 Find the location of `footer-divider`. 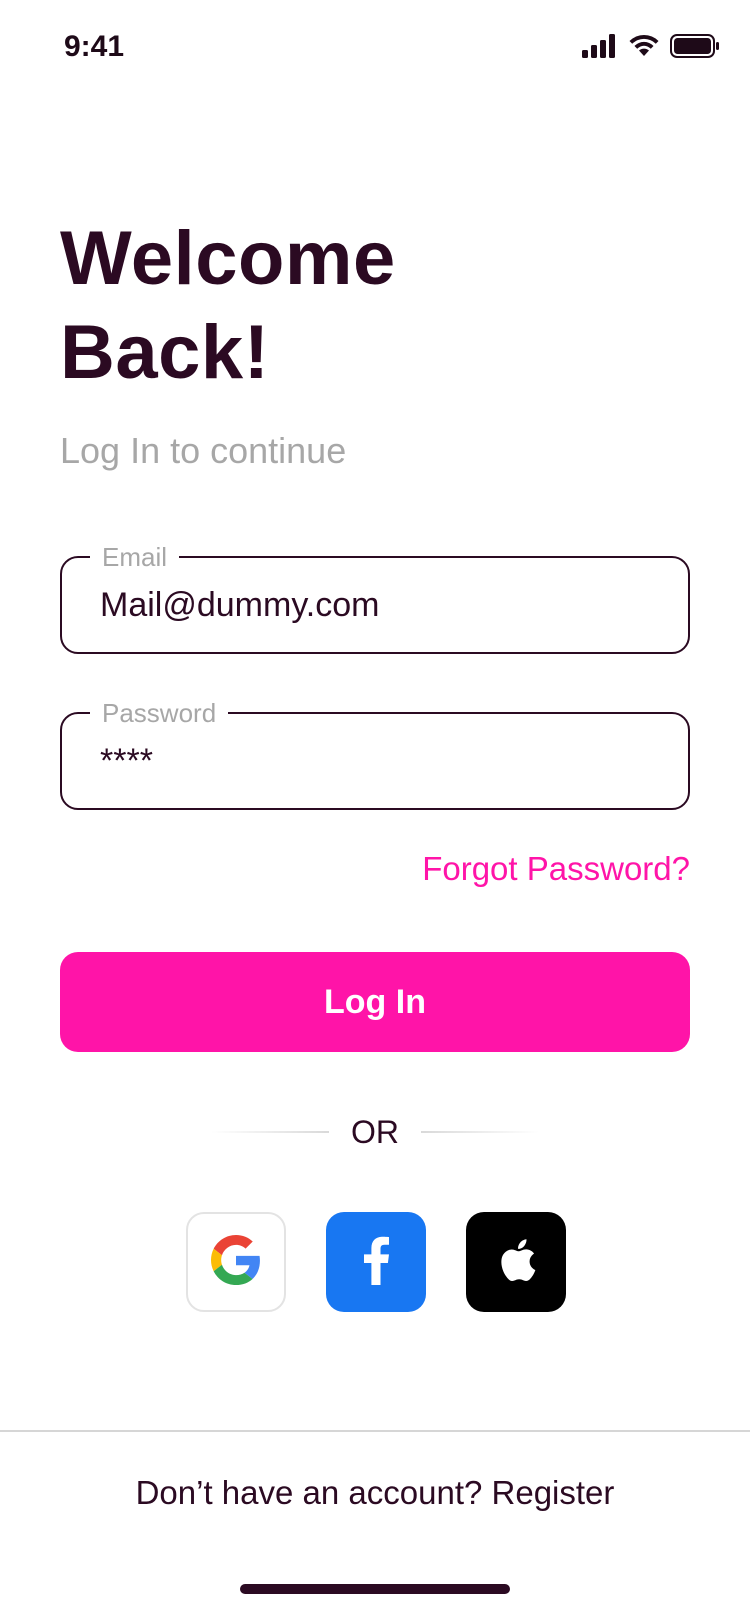

footer-divider is located at coordinates (375, 1431).